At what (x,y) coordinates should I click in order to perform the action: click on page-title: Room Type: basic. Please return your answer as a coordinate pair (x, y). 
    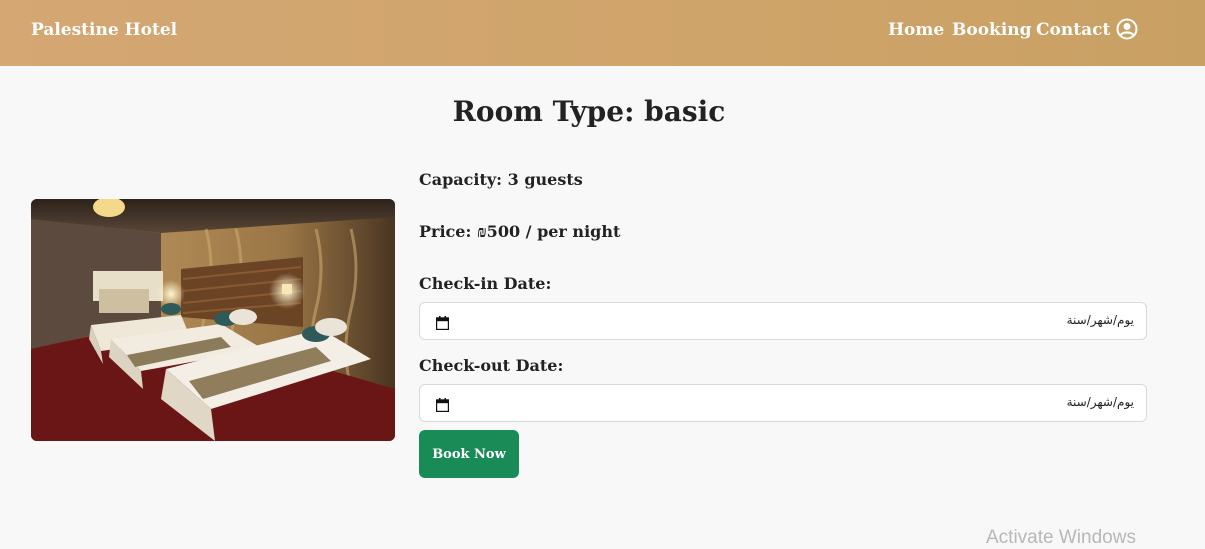
    Looking at the image, I should click on (589, 111).